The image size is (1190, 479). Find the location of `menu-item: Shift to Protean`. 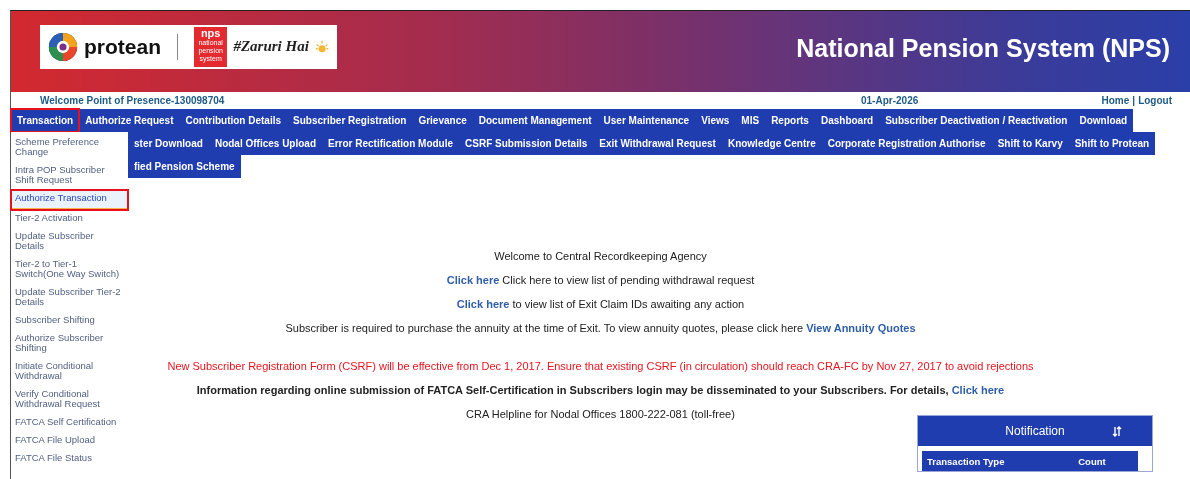

menu-item: Shift to Protean is located at coordinates (1112, 143).